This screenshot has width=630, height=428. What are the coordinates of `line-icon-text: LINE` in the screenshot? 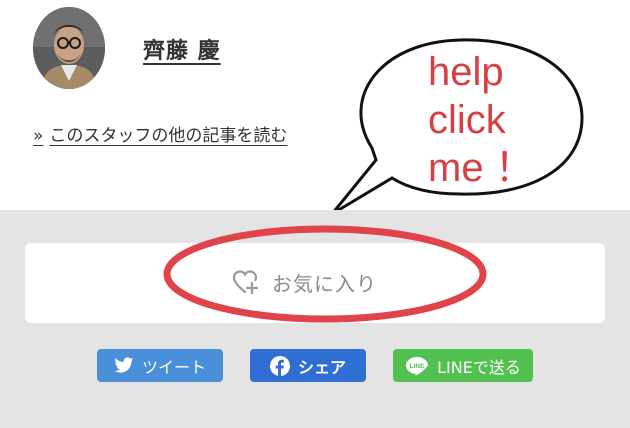 It's located at (417, 366).